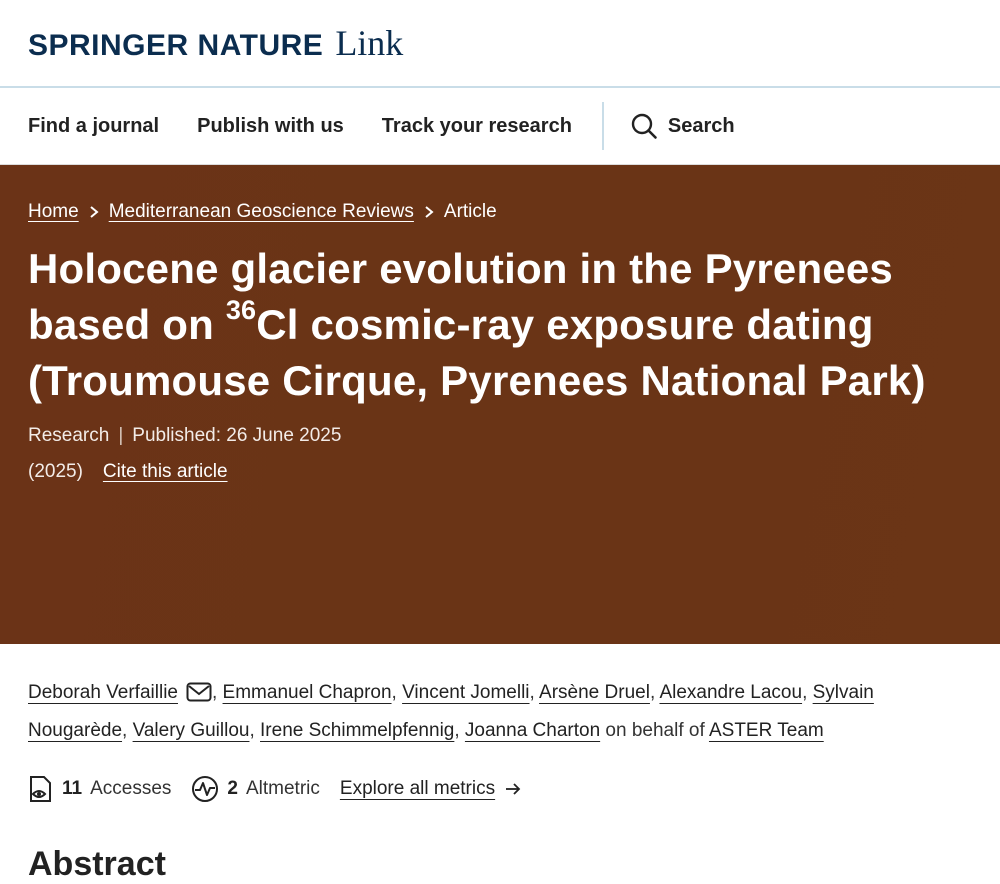 This screenshot has width=1000, height=884. I want to click on nav-divider, so click(602, 126).